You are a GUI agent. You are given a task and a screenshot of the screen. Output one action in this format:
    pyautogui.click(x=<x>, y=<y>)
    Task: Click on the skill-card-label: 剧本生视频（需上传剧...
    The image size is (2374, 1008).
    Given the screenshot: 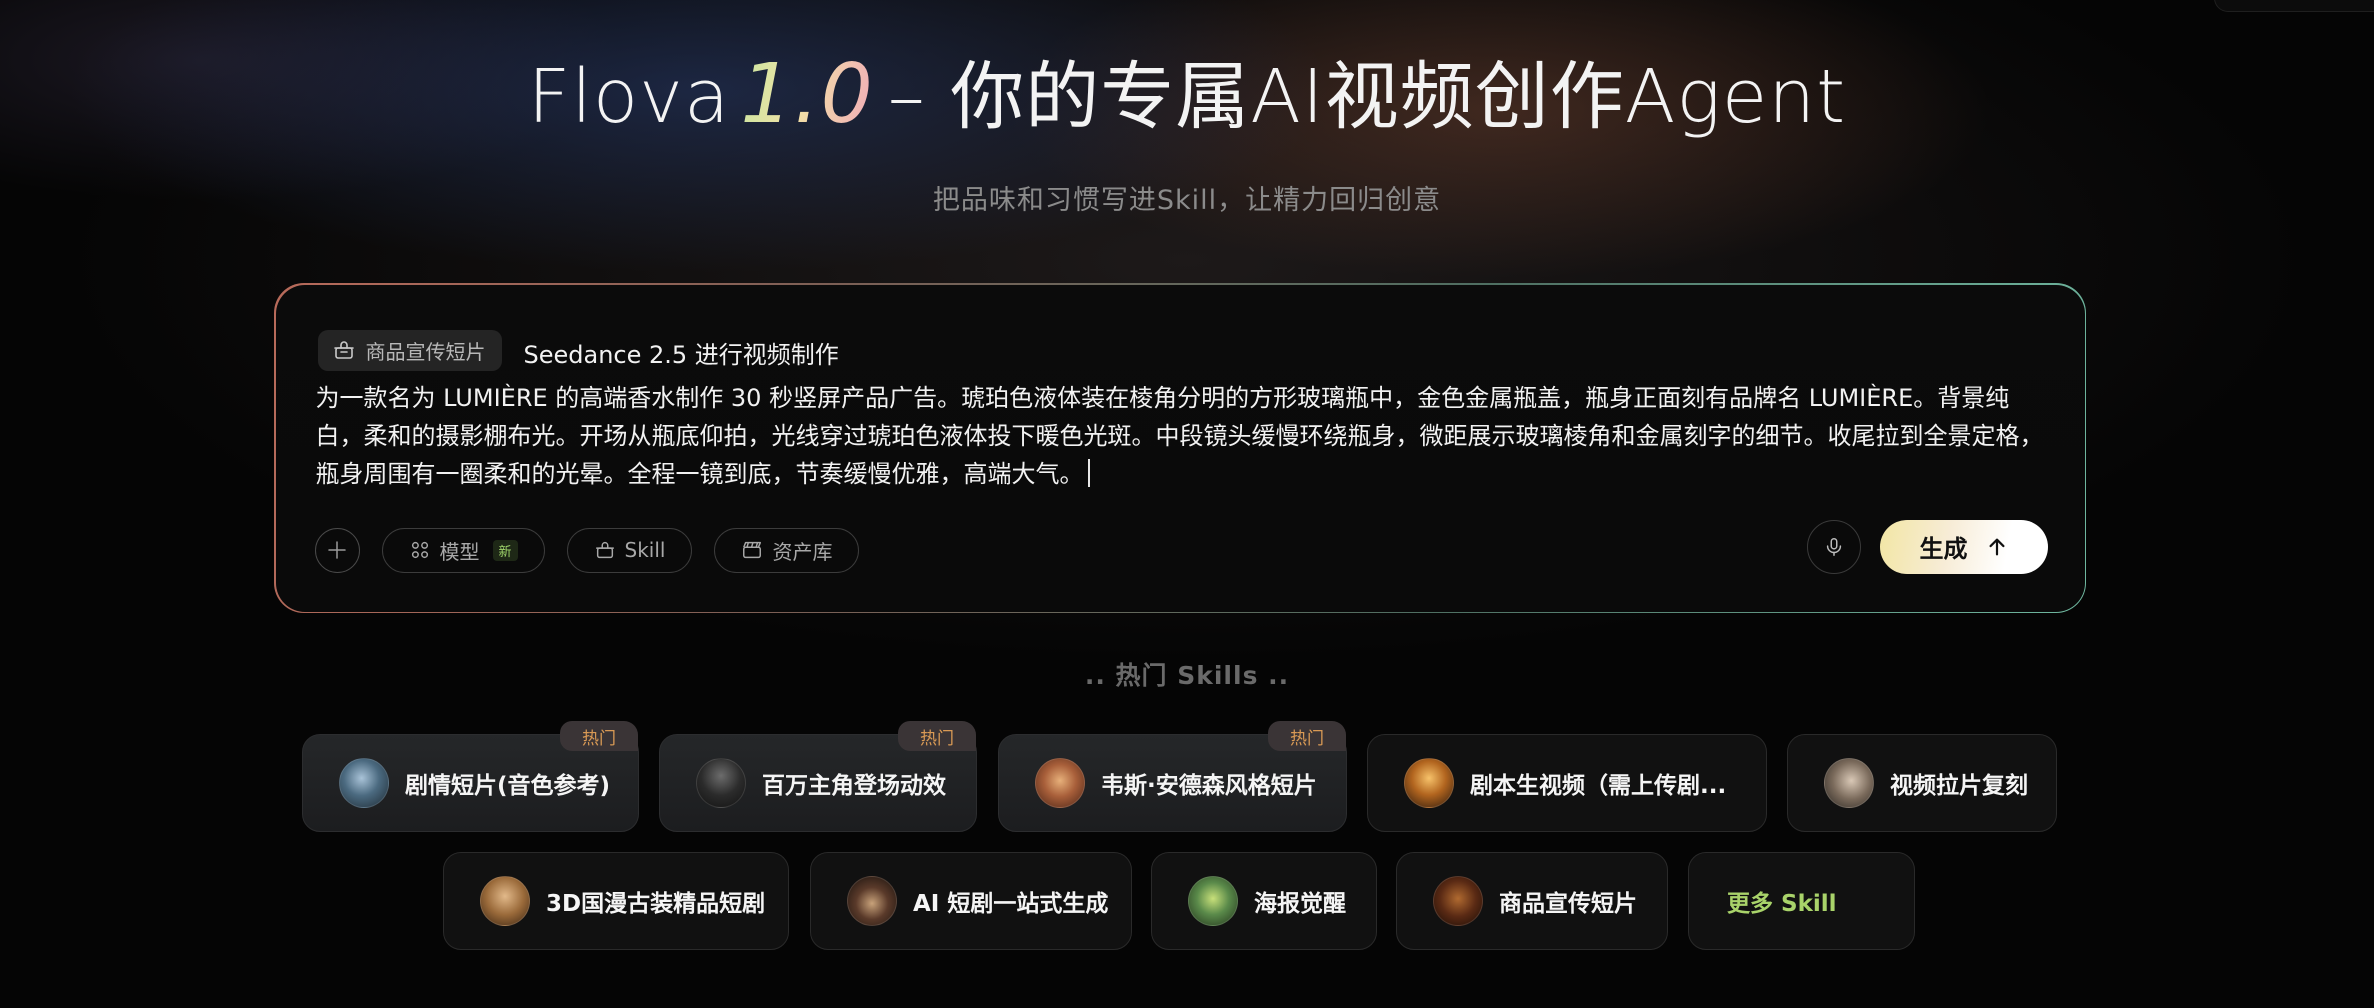 What is the action you would take?
    pyautogui.click(x=1598, y=786)
    